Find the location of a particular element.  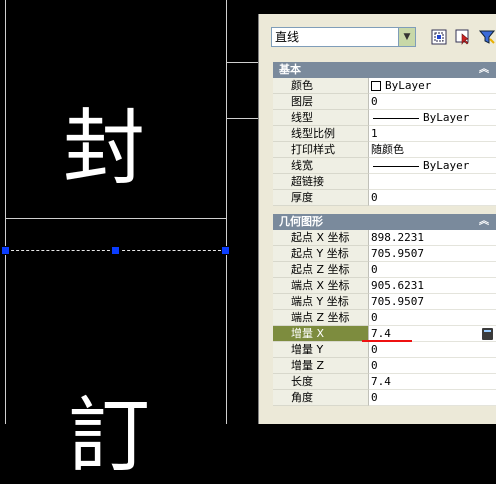

frame-line-lower is located at coordinates (242, 118).